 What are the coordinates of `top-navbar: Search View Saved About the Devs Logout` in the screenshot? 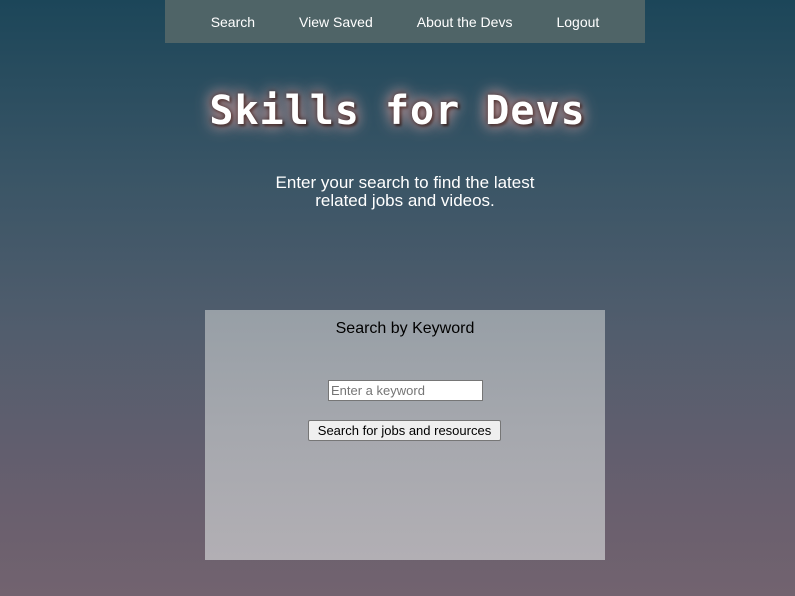 It's located at (405, 21).